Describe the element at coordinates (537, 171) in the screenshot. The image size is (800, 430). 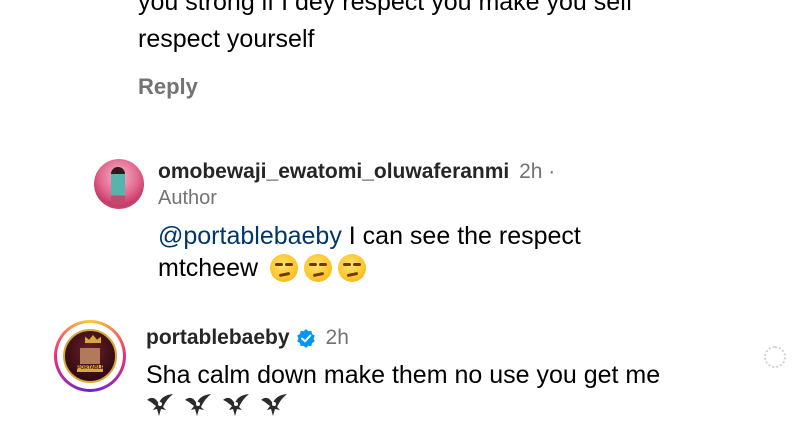
I see `timestamp: 2h ·` at that location.